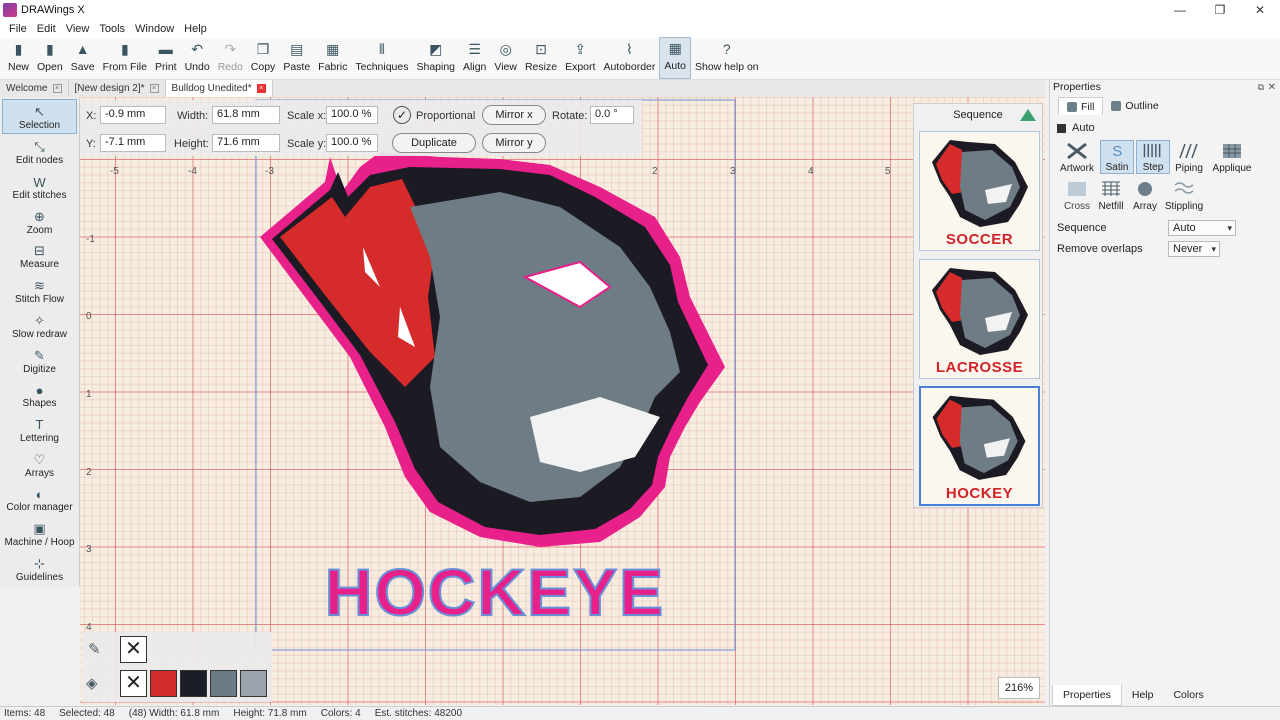 The width and height of the screenshot is (1280, 720). What do you see at coordinates (19, 67) in the screenshot?
I see `new-label: New` at bounding box center [19, 67].